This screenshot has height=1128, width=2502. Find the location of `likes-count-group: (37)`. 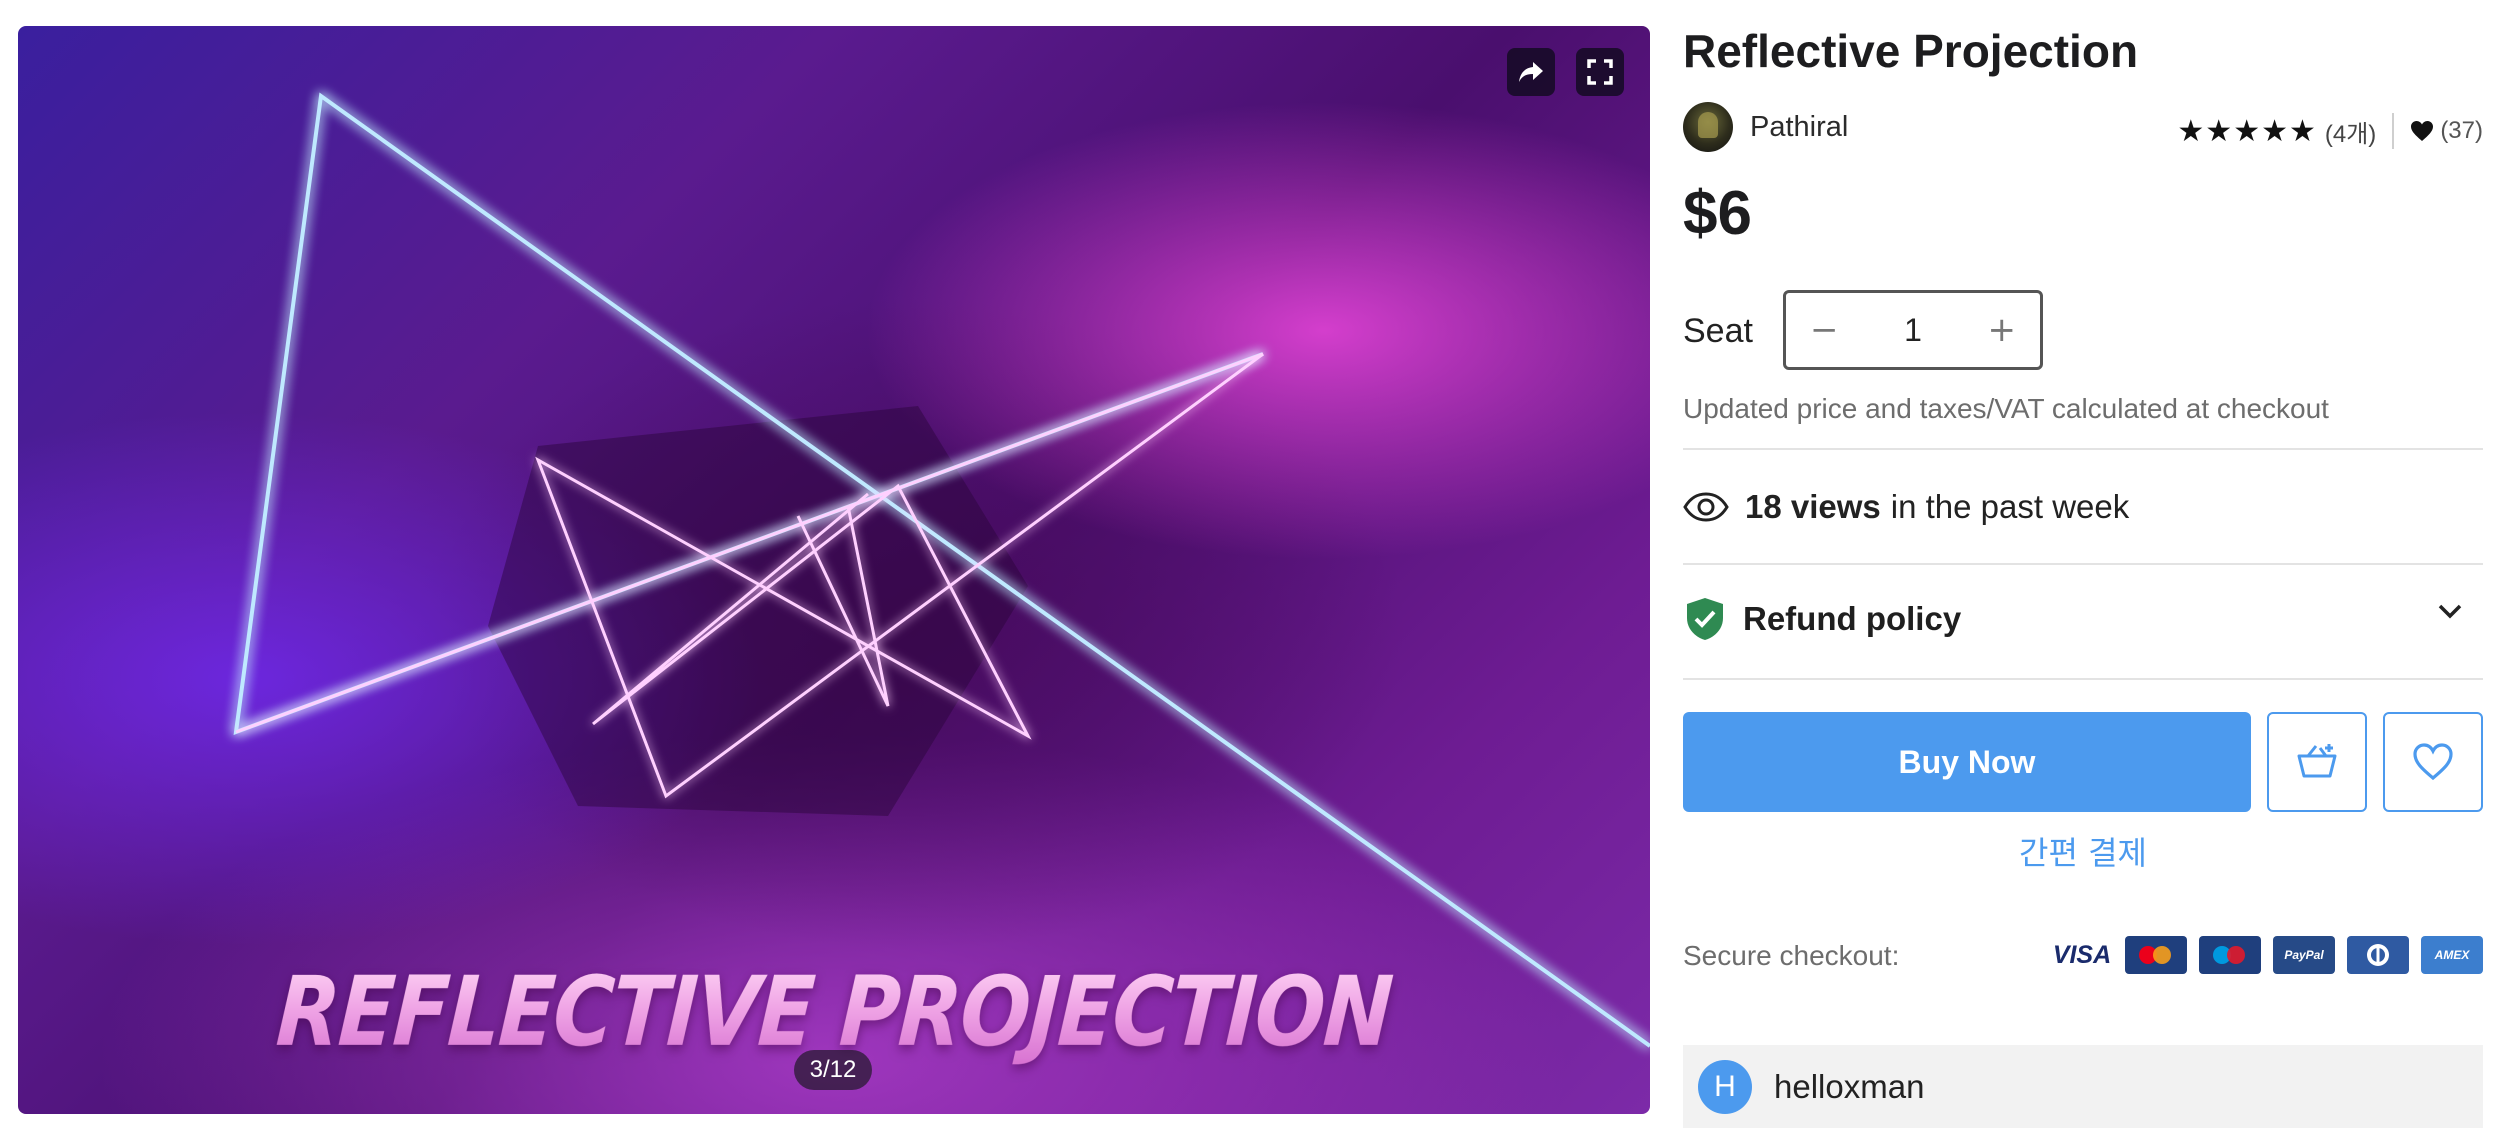

likes-count-group: (37) is located at coordinates (2446, 131).